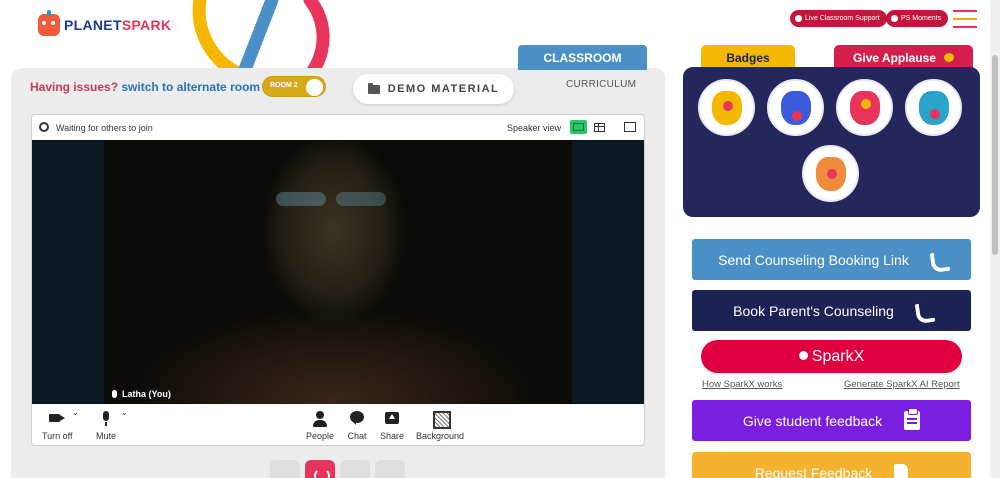 Image resolution: width=1000 pixels, height=478 pixels. What do you see at coordinates (726, 107) in the screenshot?
I see `trophy-badge-icon` at bounding box center [726, 107].